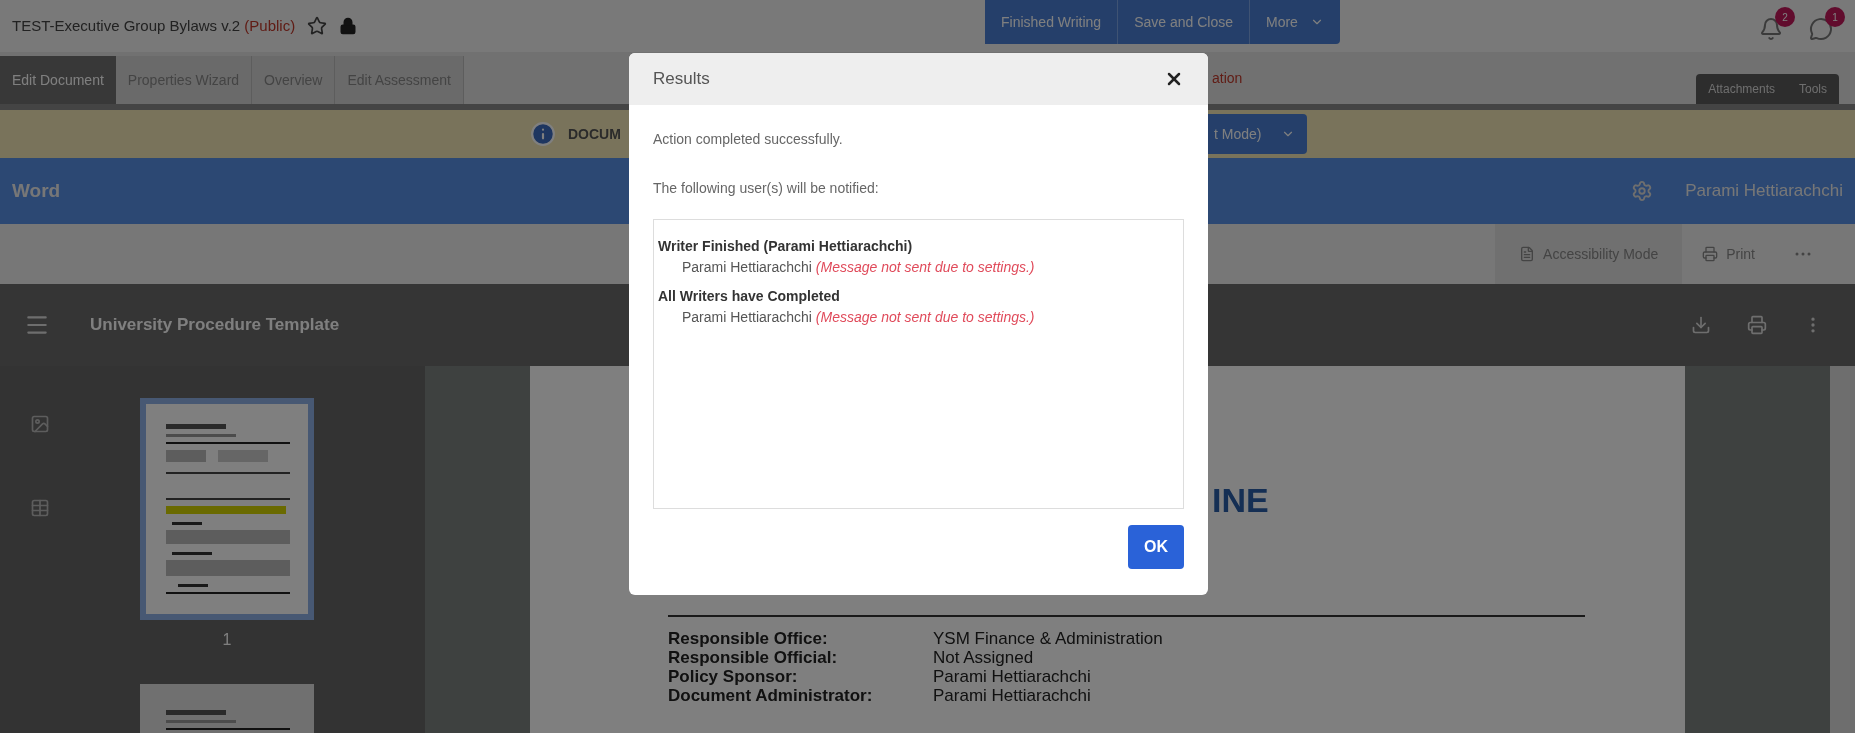  What do you see at coordinates (543, 134) in the screenshot?
I see `info-icon` at bounding box center [543, 134].